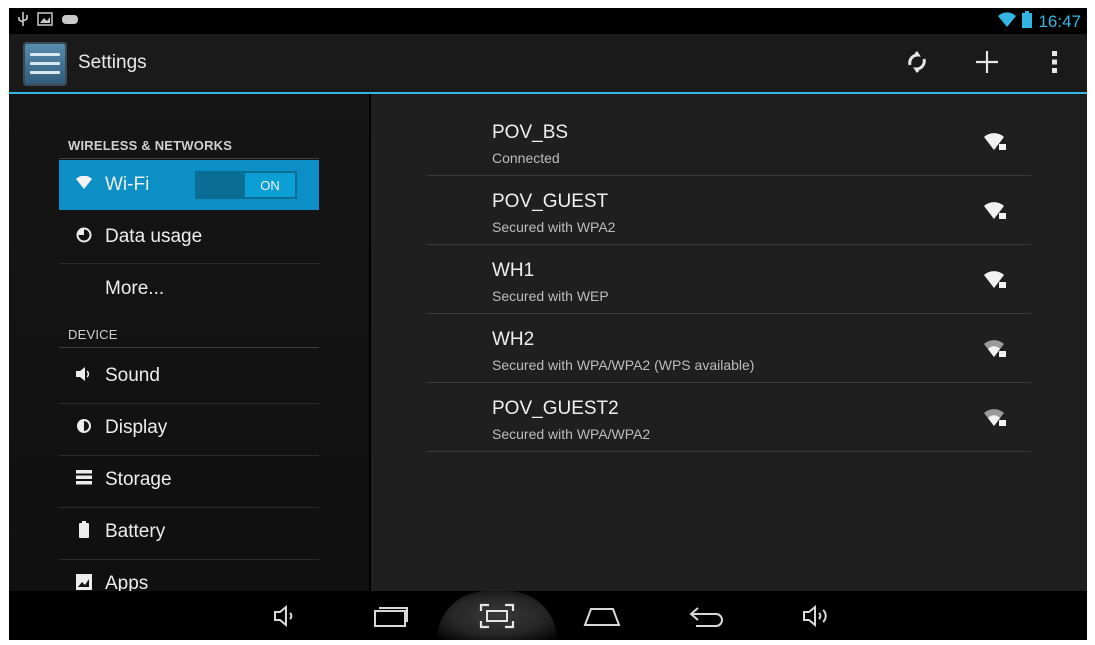  Describe the element at coordinates (189, 428) in the screenshot. I see `sidebar-item-display: Display` at that location.